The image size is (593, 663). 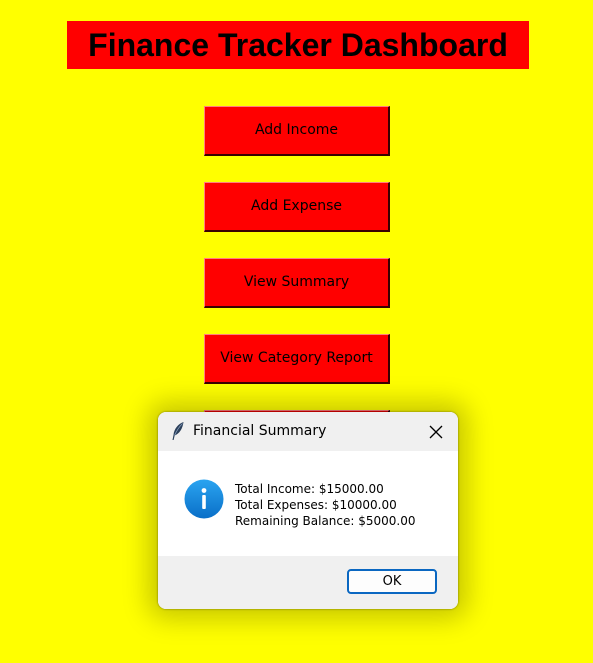 What do you see at coordinates (297, 283) in the screenshot?
I see `view-summary-button: View Summary` at bounding box center [297, 283].